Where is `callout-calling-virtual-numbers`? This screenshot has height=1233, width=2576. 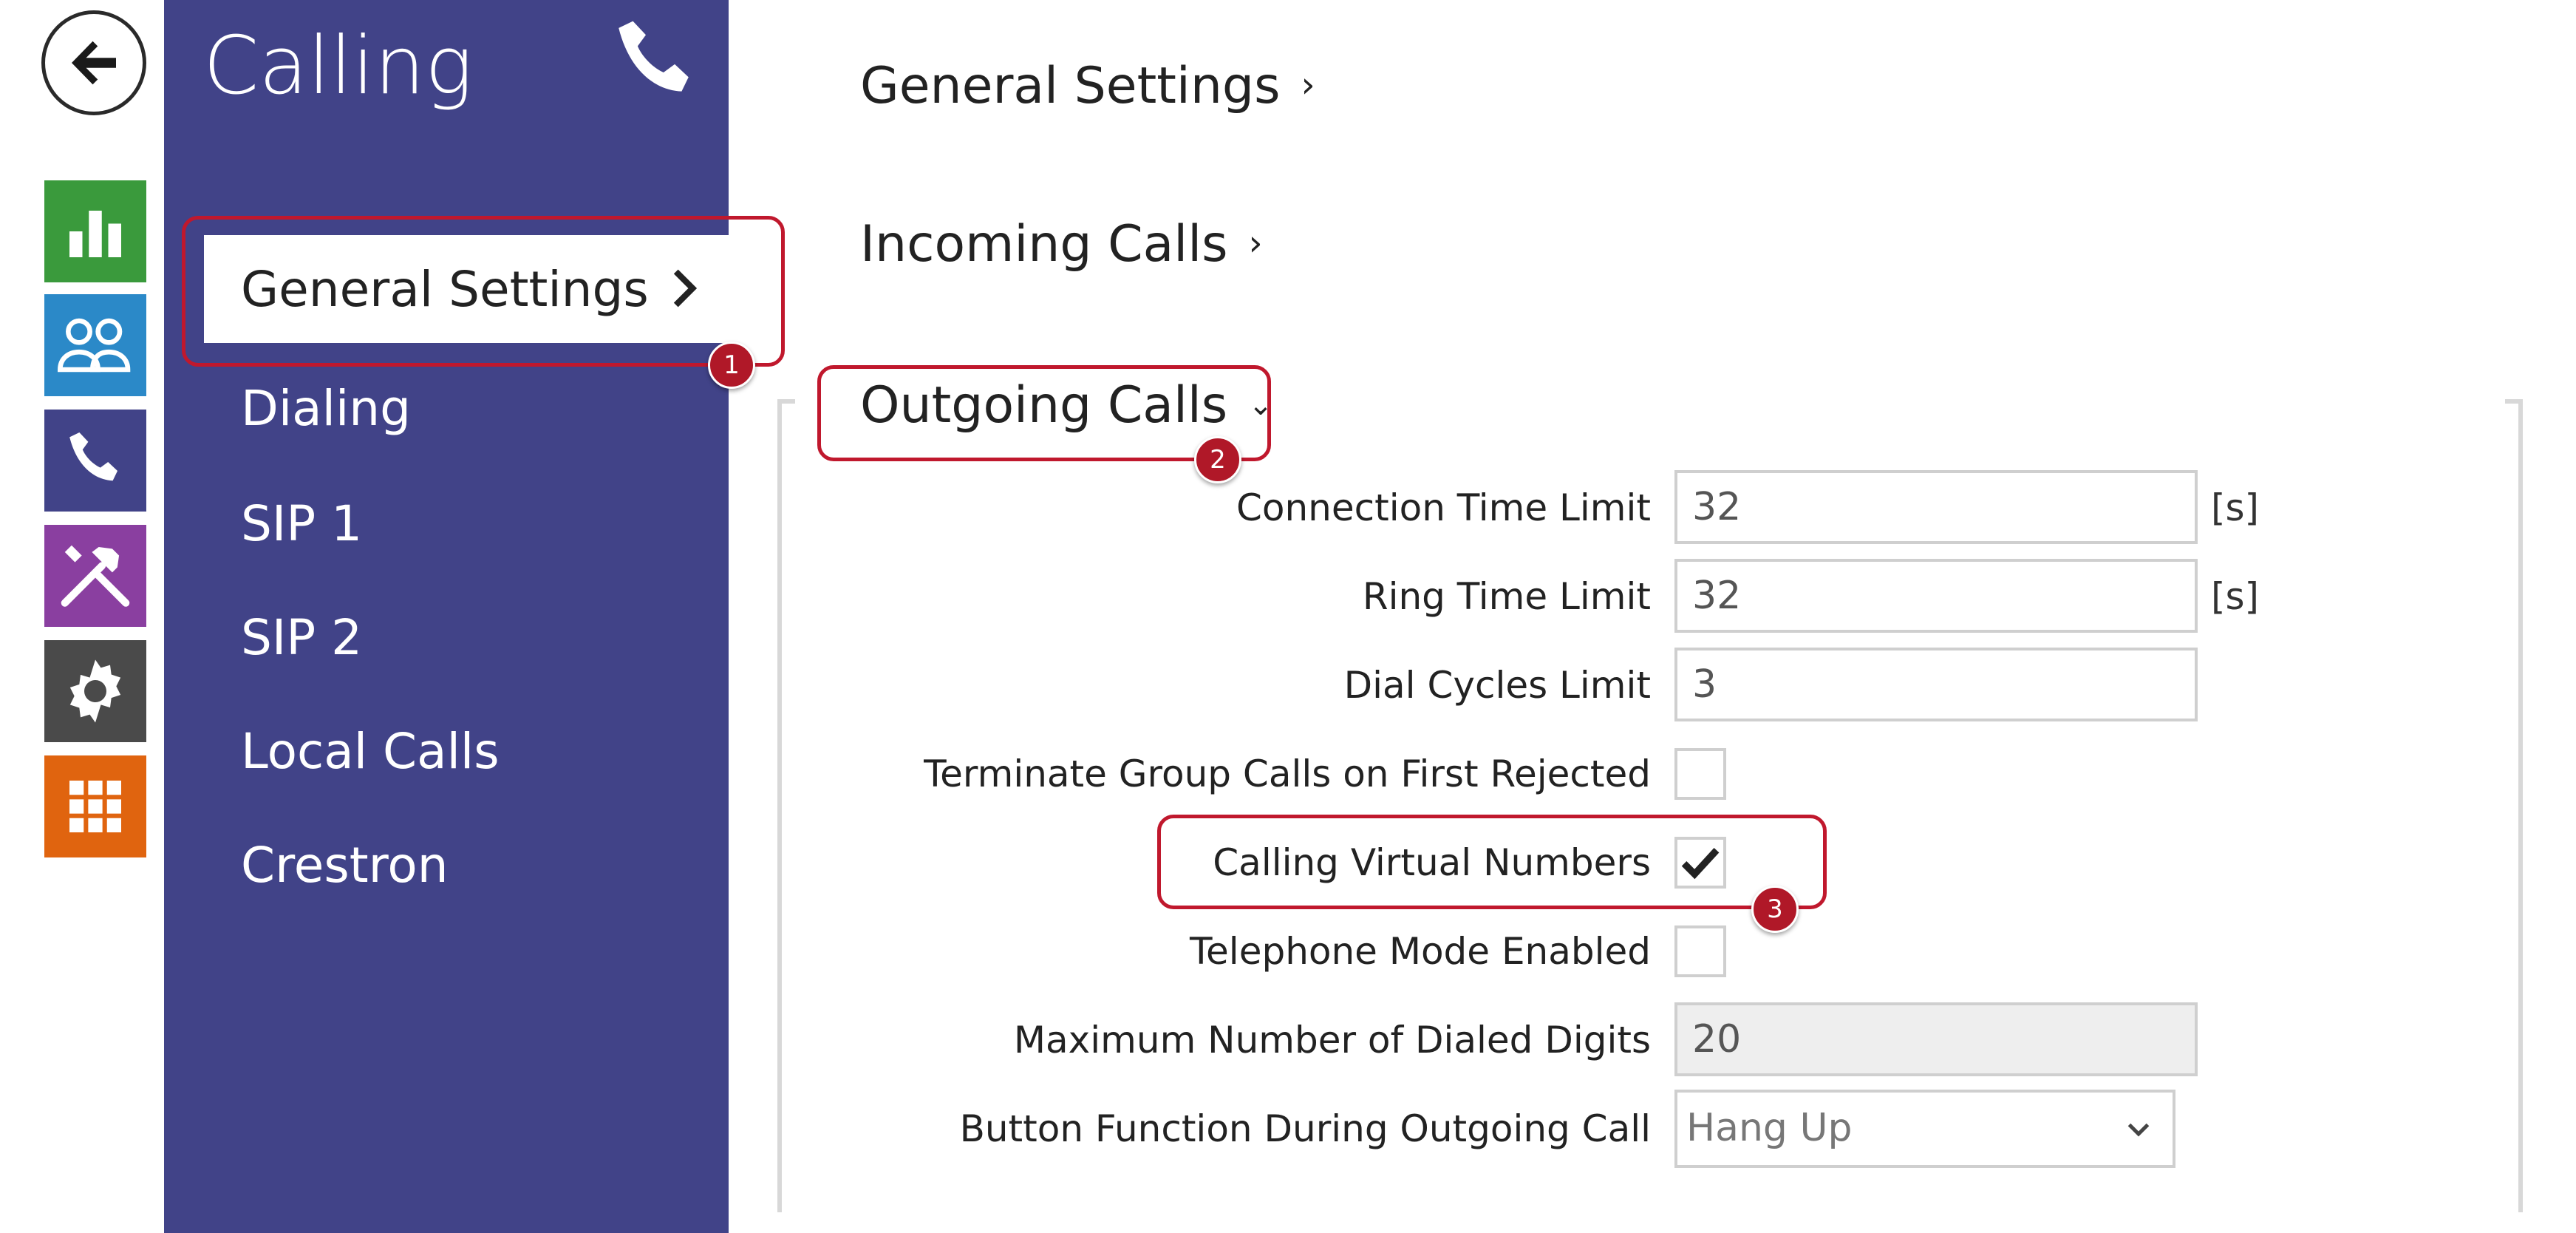
callout-calling-virtual-numbers is located at coordinates (1492, 862).